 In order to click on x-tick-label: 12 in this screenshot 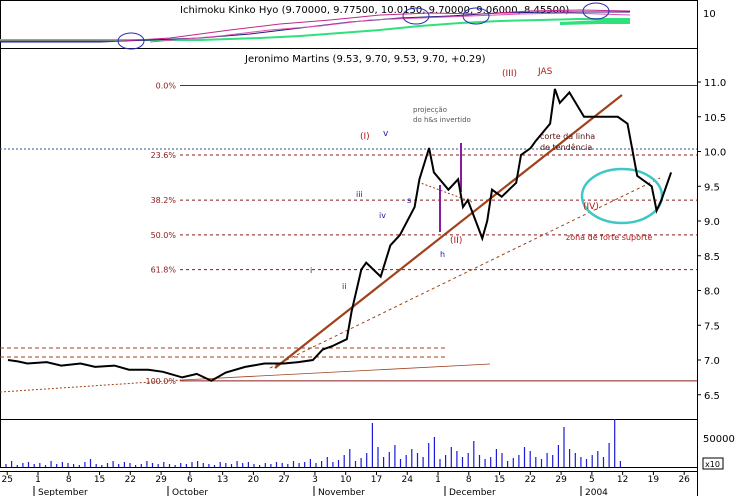, I will do `click(622, 480)`.